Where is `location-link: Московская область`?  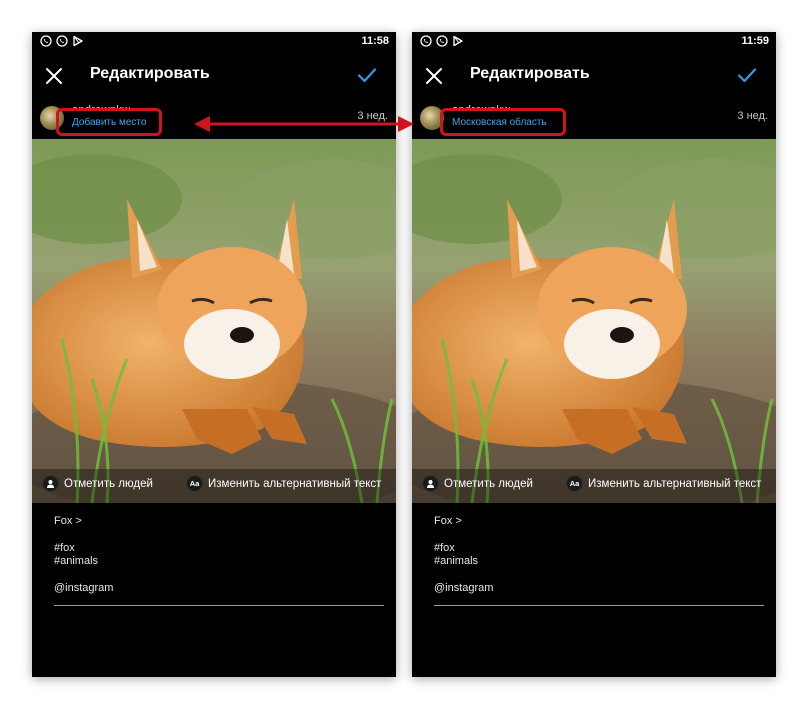 location-link: Московская область is located at coordinates (499, 122).